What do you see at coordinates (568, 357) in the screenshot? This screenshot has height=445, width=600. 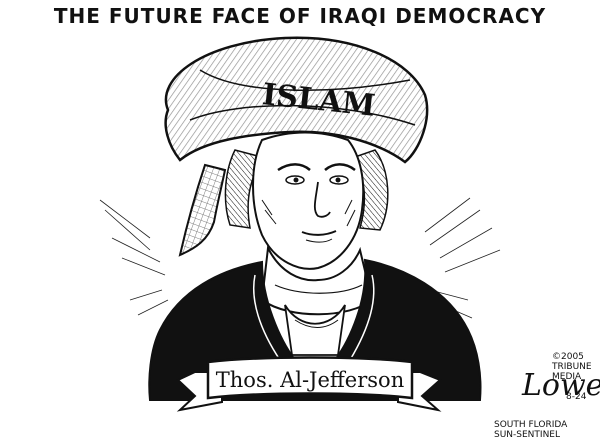 I see `copyright-text: ©2005` at bounding box center [568, 357].